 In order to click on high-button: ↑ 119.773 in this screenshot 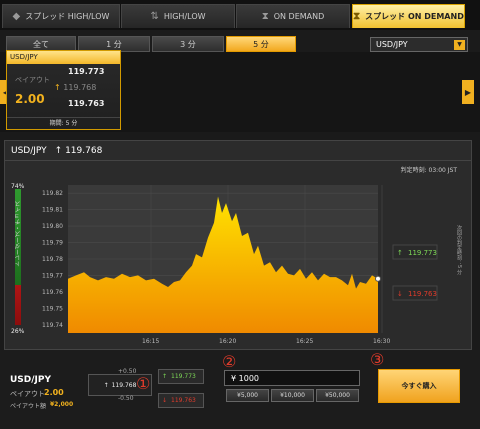, I will do `click(181, 376)`.